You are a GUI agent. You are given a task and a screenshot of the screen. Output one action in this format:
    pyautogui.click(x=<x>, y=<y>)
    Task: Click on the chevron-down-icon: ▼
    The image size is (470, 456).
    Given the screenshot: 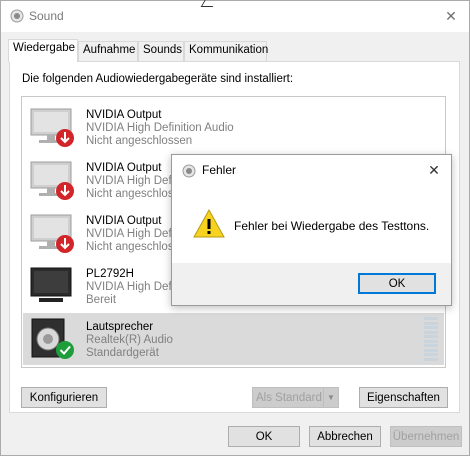 What is the action you would take?
    pyautogui.click(x=330, y=397)
    